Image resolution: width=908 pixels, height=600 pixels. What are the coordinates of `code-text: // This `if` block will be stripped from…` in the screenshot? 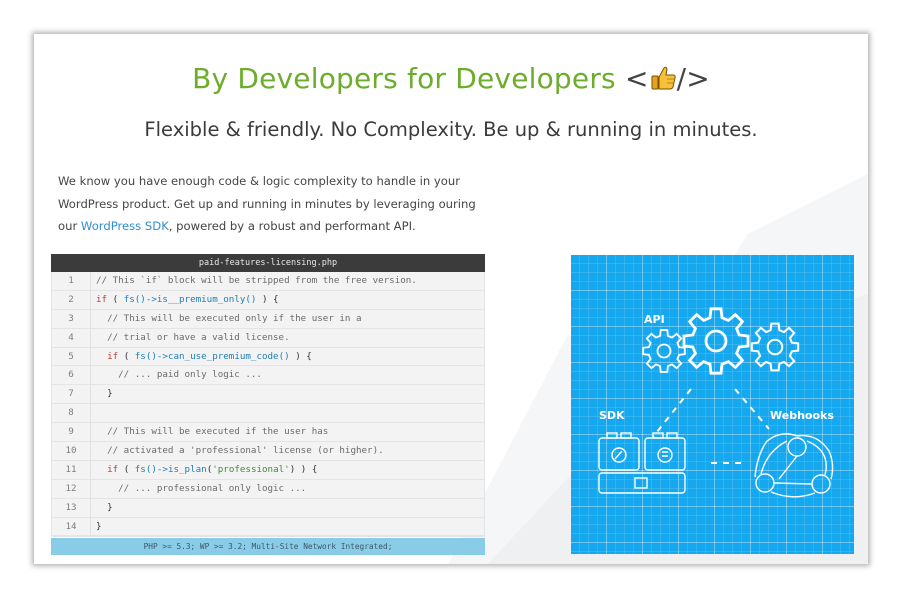 It's located at (256, 280).